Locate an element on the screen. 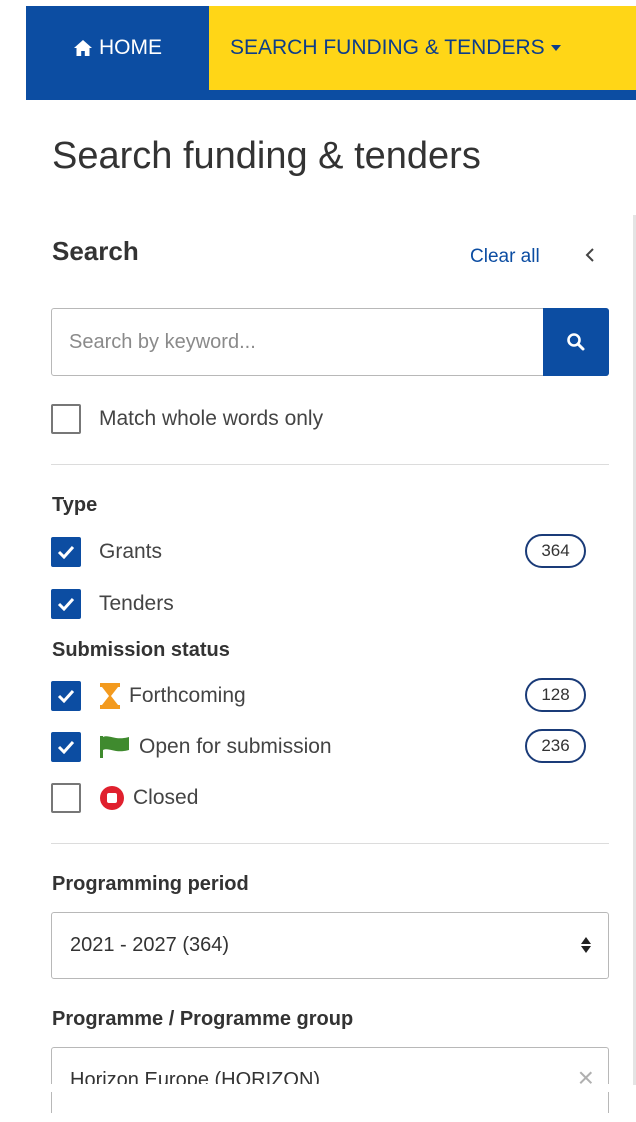 Image resolution: width=636 pixels, height=1122 pixels. tenders-checkbox is located at coordinates (66, 604).